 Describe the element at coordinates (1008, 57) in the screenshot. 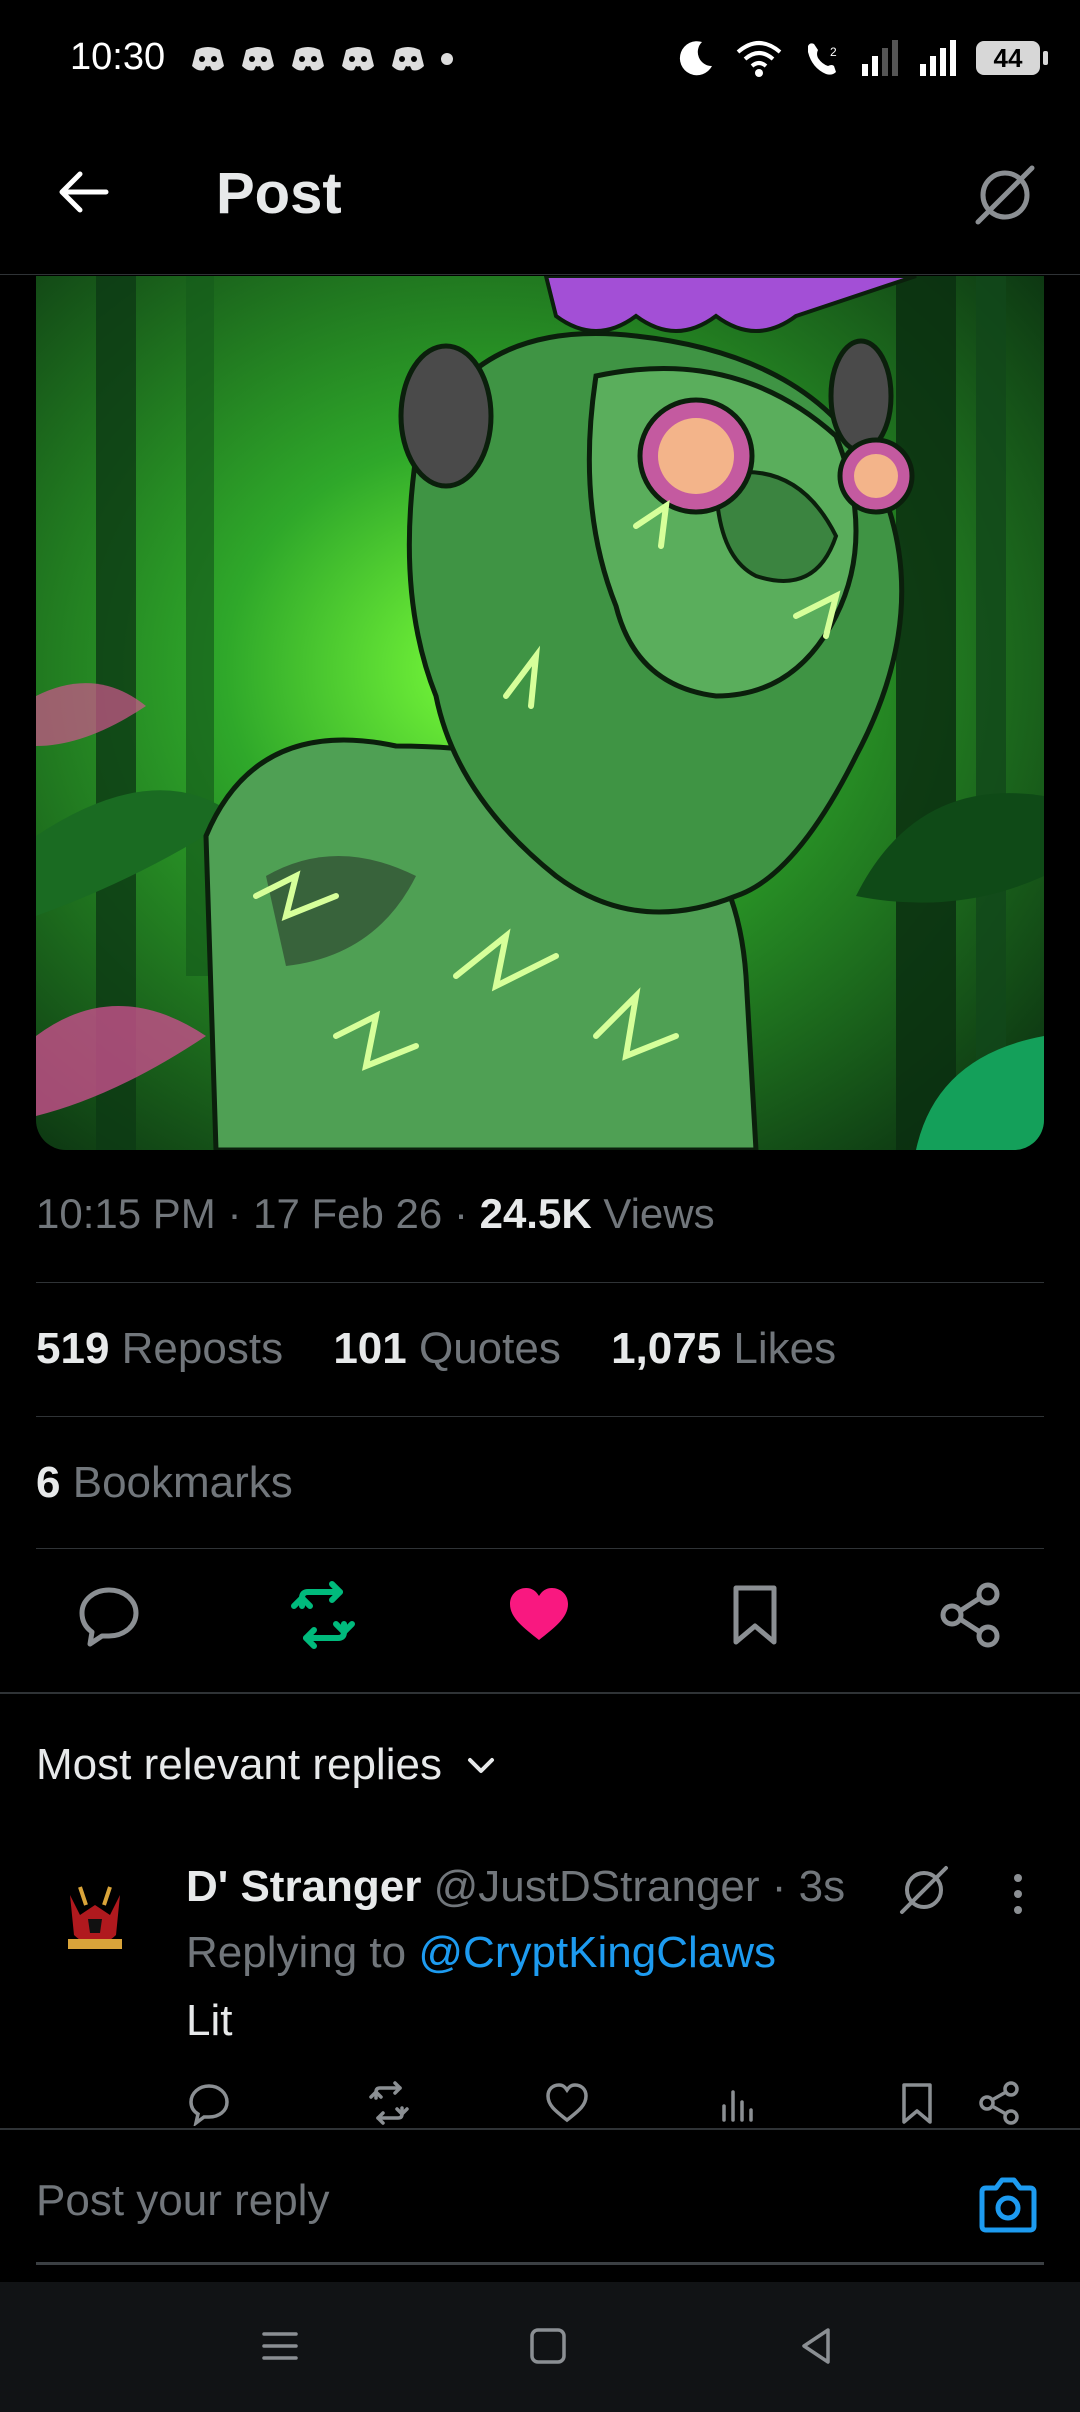

I see `battery-level: 44` at that location.